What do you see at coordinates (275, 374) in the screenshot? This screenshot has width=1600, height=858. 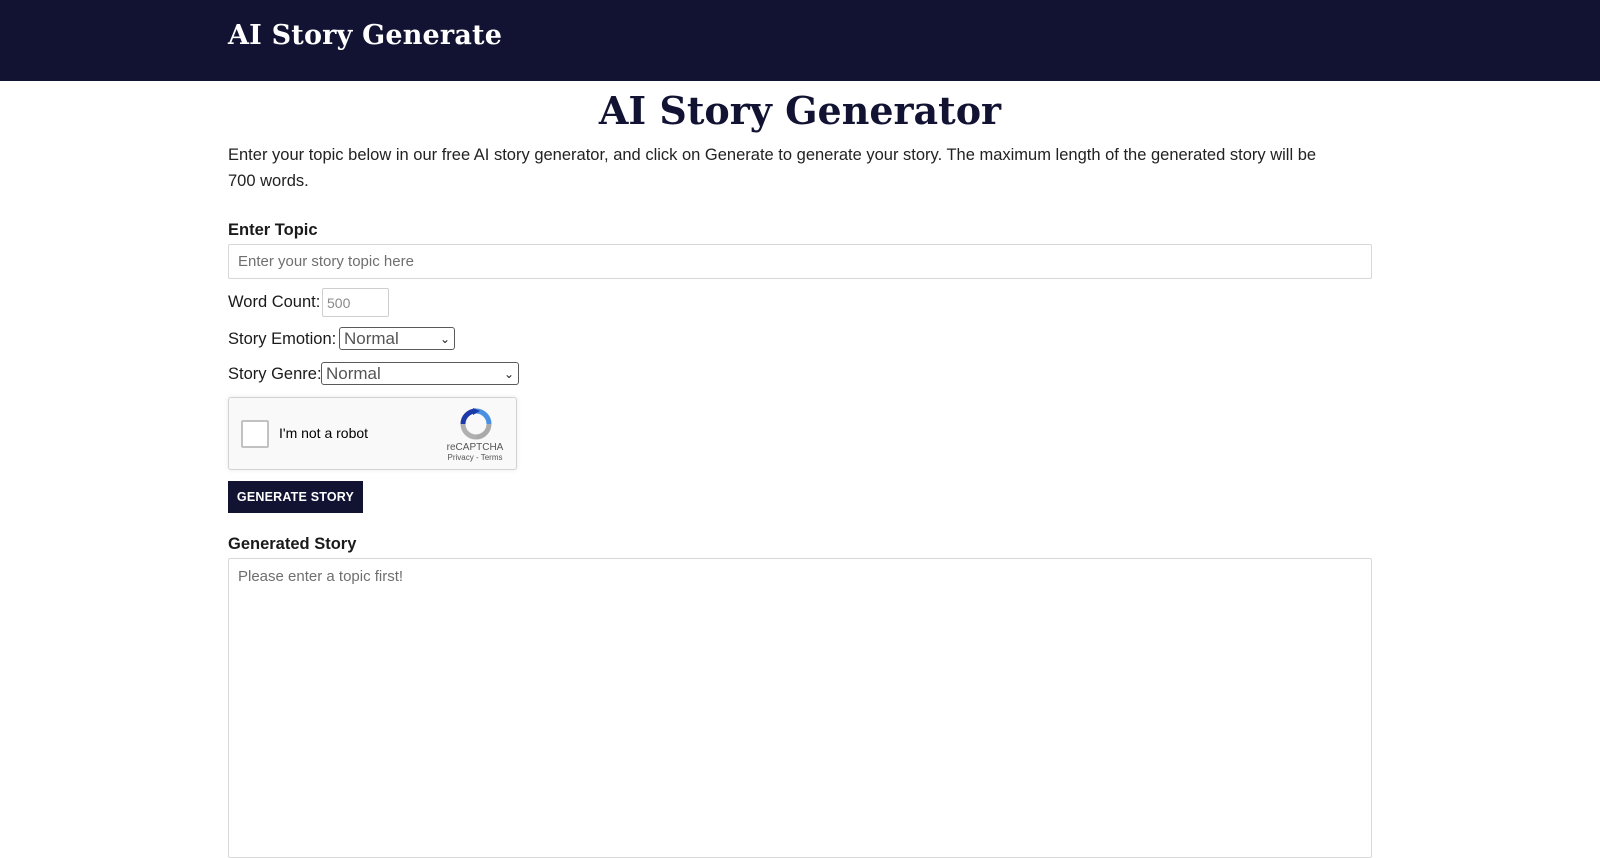 I see `genre-label: Story Genre:` at bounding box center [275, 374].